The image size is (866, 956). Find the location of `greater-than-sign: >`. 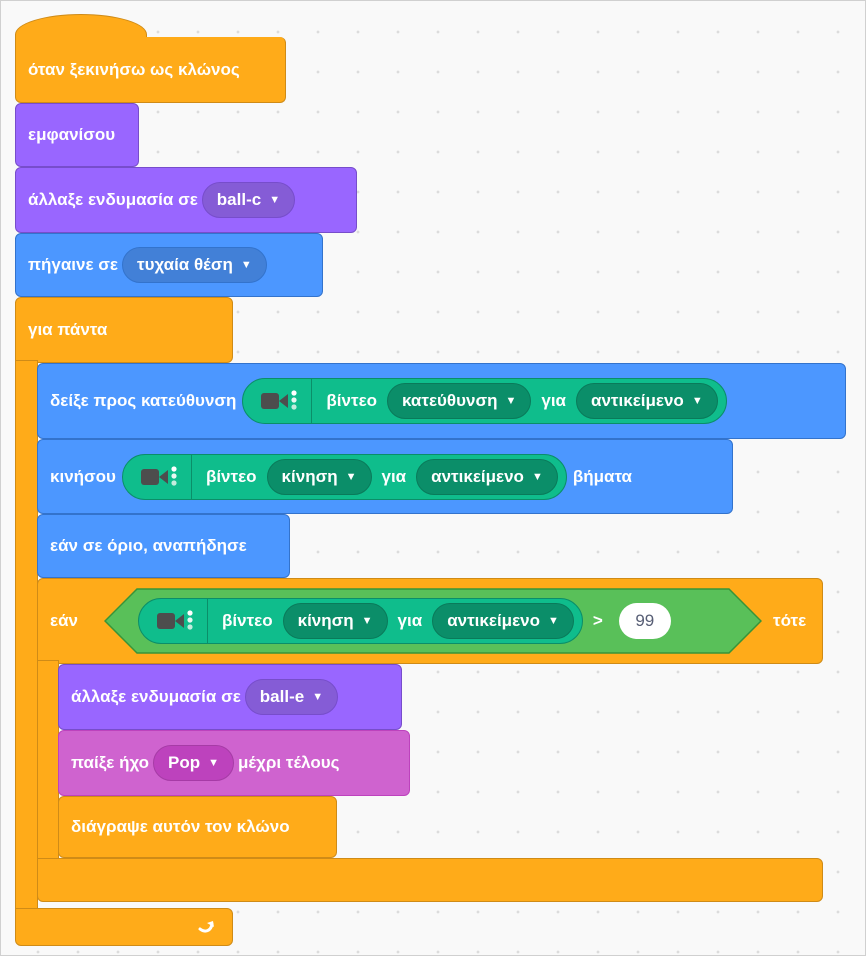

greater-than-sign: > is located at coordinates (597, 620).